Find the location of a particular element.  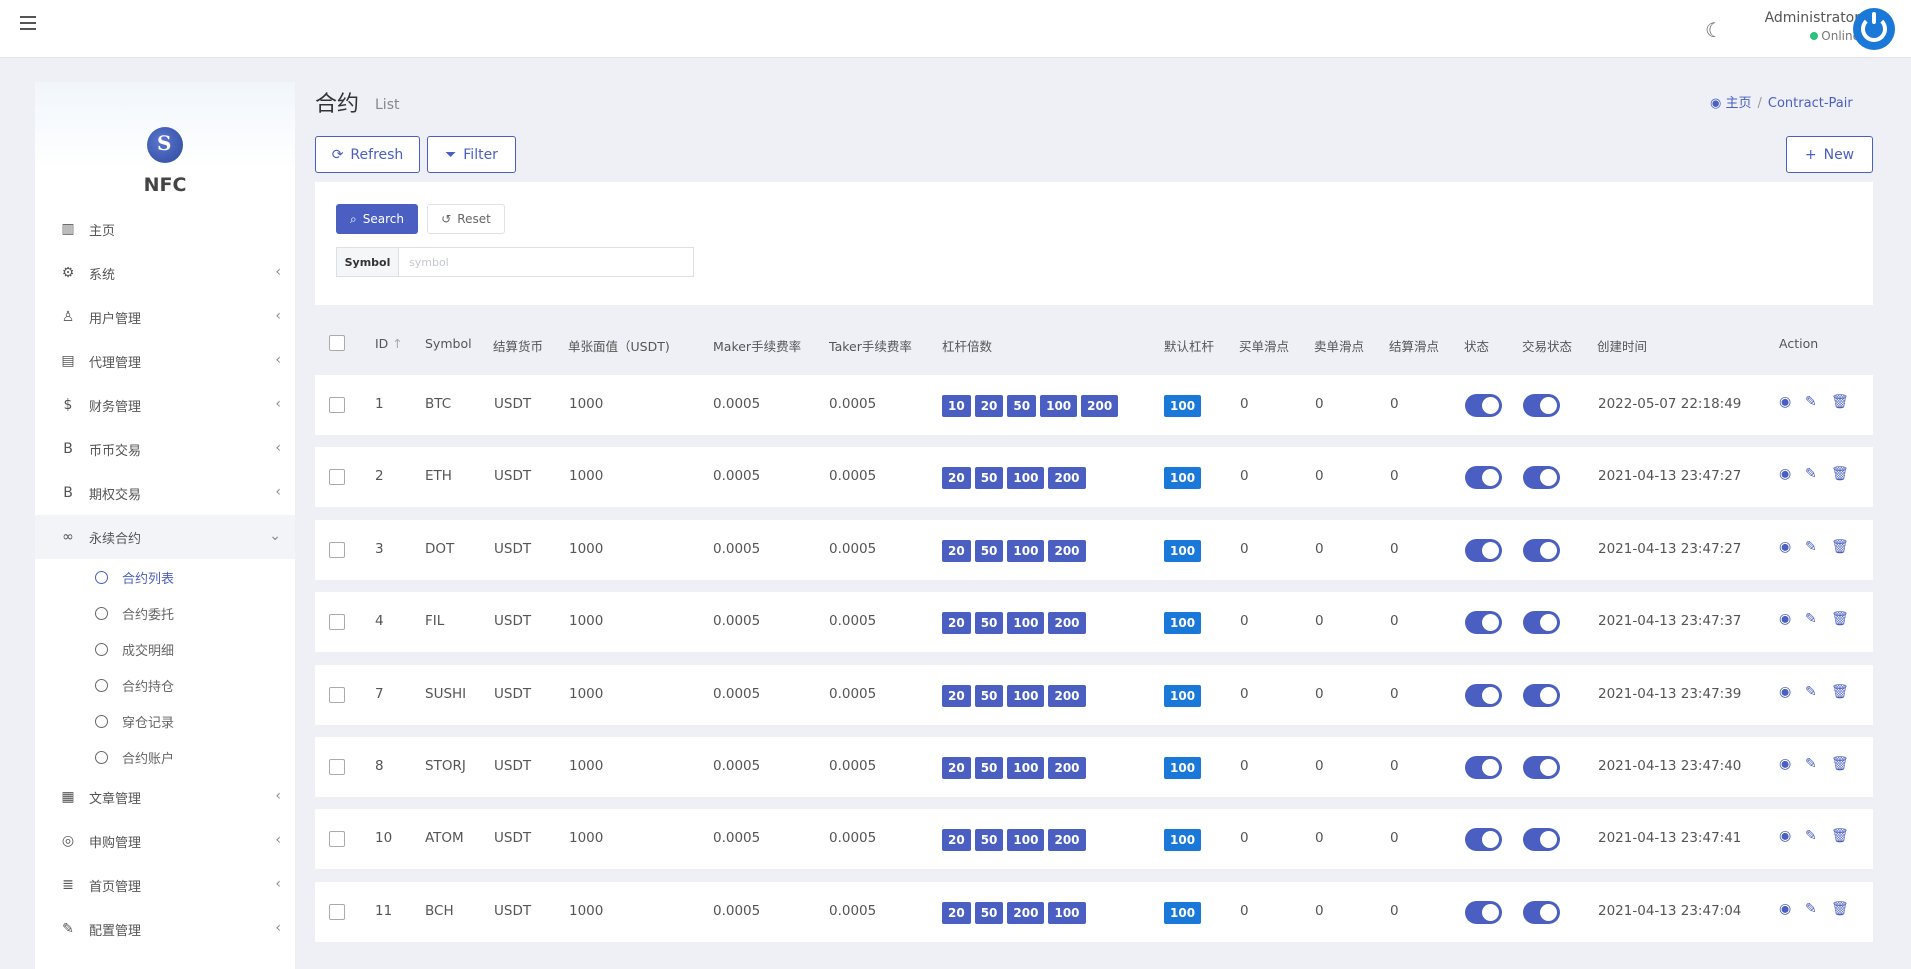

new-label: New is located at coordinates (1839, 154).